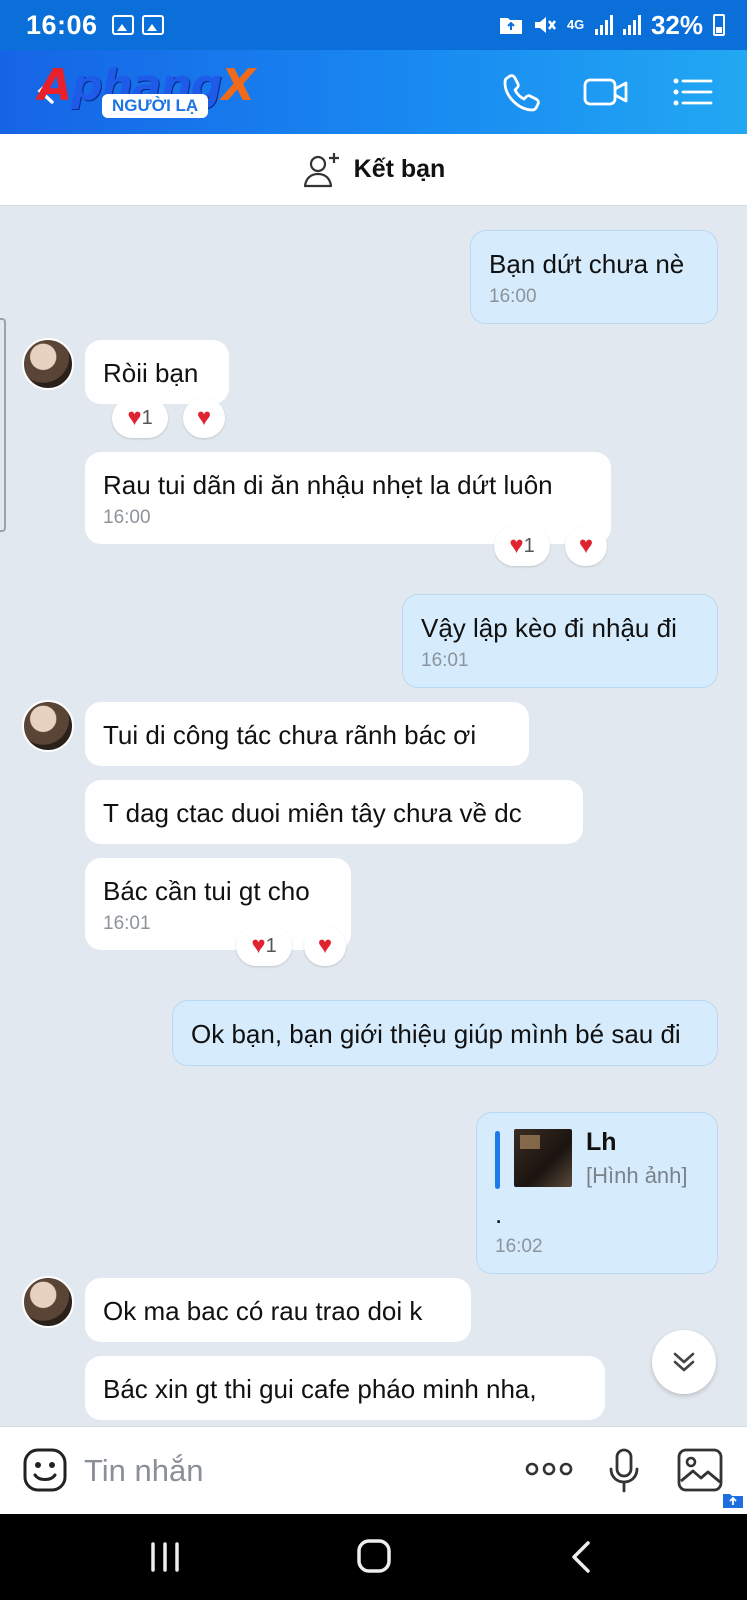 This screenshot has width=747, height=1600. I want to click on message-text: Ok ma bac có rau trao doi k, so click(263, 1311).